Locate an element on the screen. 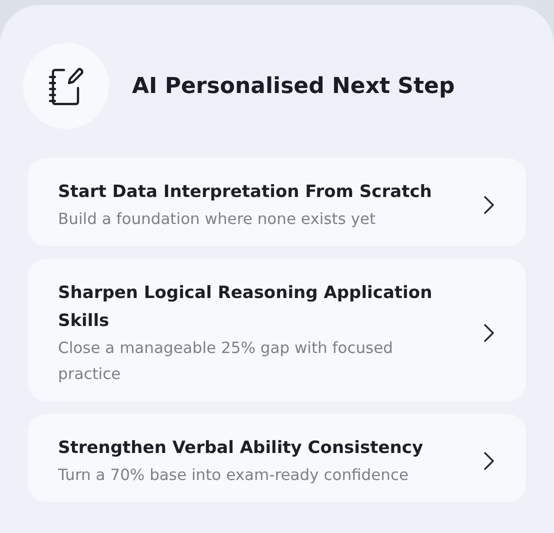  step-subtitle: Build a foundation where none exists yet is located at coordinates (217, 219).